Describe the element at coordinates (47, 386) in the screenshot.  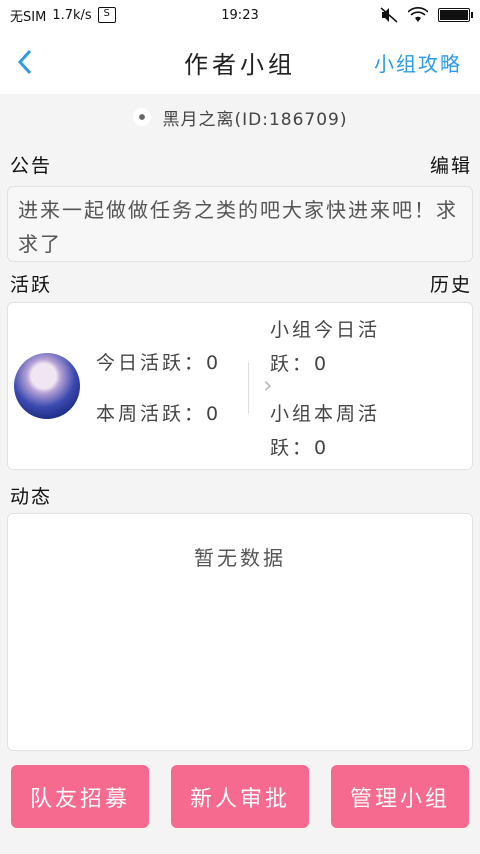
I see `avatar` at that location.